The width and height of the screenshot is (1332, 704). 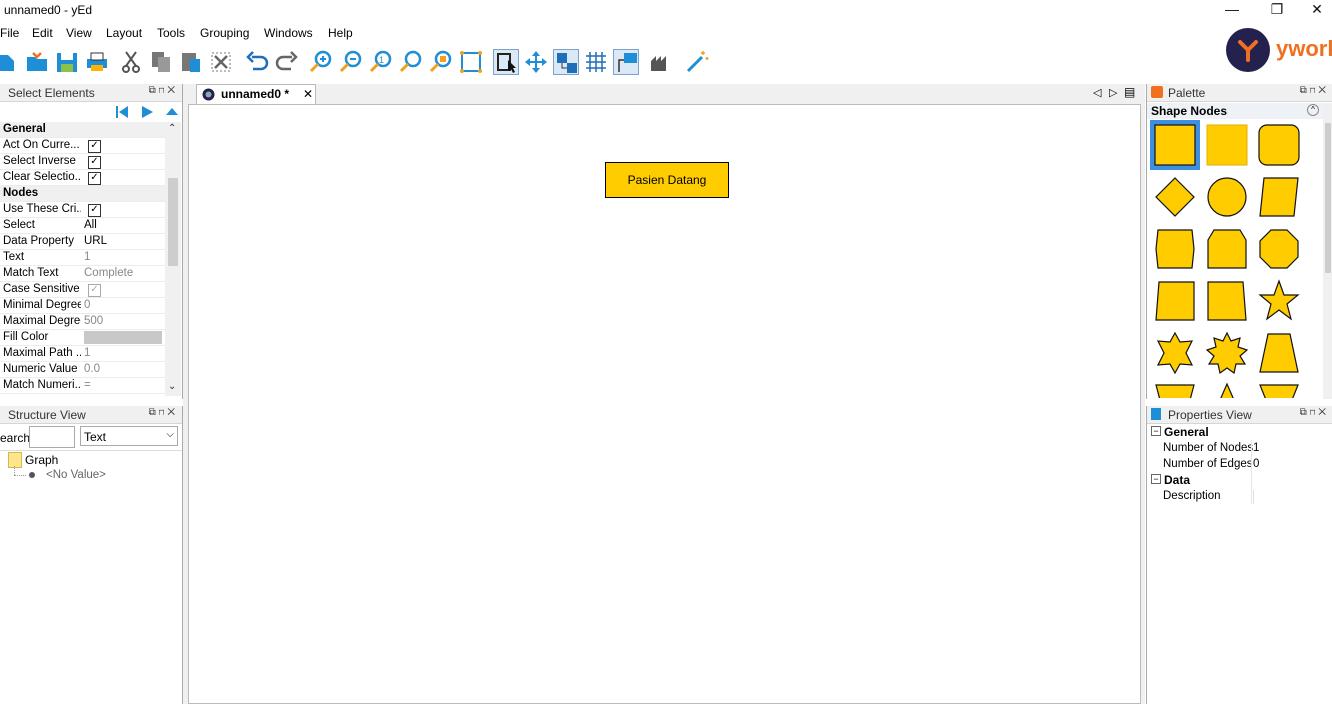 I want to click on magic-wand-icon, so click(x=697, y=62).